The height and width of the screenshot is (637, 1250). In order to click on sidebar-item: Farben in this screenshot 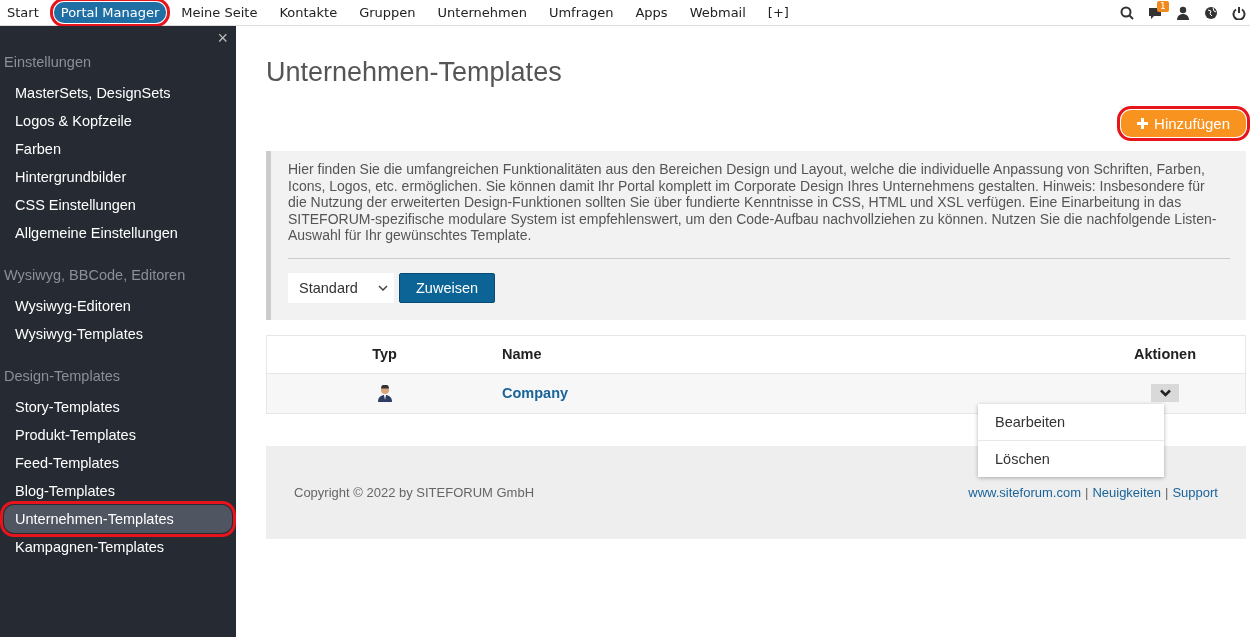, I will do `click(118, 149)`.